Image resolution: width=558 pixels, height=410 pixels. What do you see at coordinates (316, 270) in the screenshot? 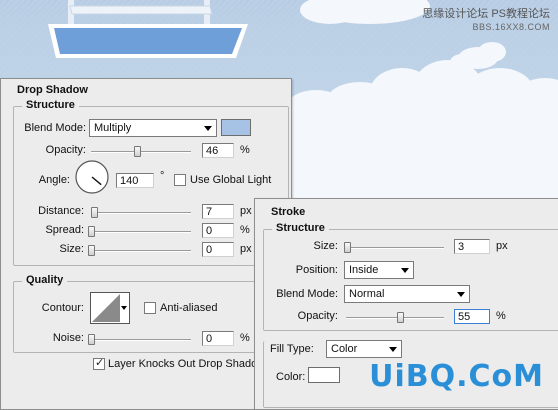
I see `position-label: Position:` at bounding box center [316, 270].